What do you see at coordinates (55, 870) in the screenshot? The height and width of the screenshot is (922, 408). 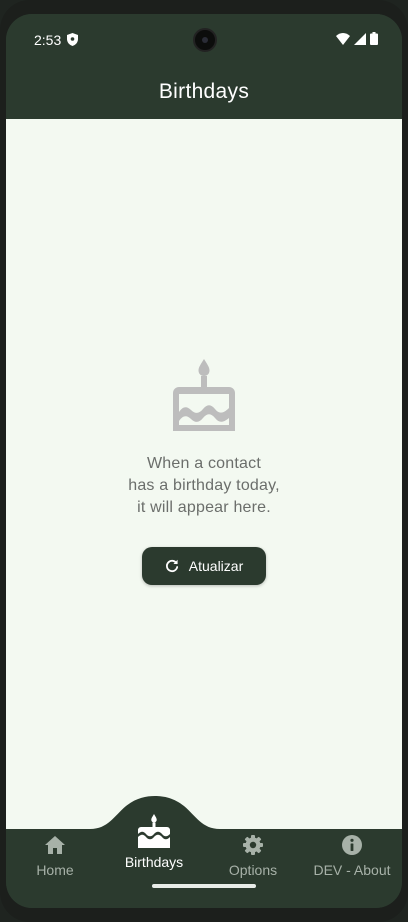 I see `nav-label-home: Home` at bounding box center [55, 870].